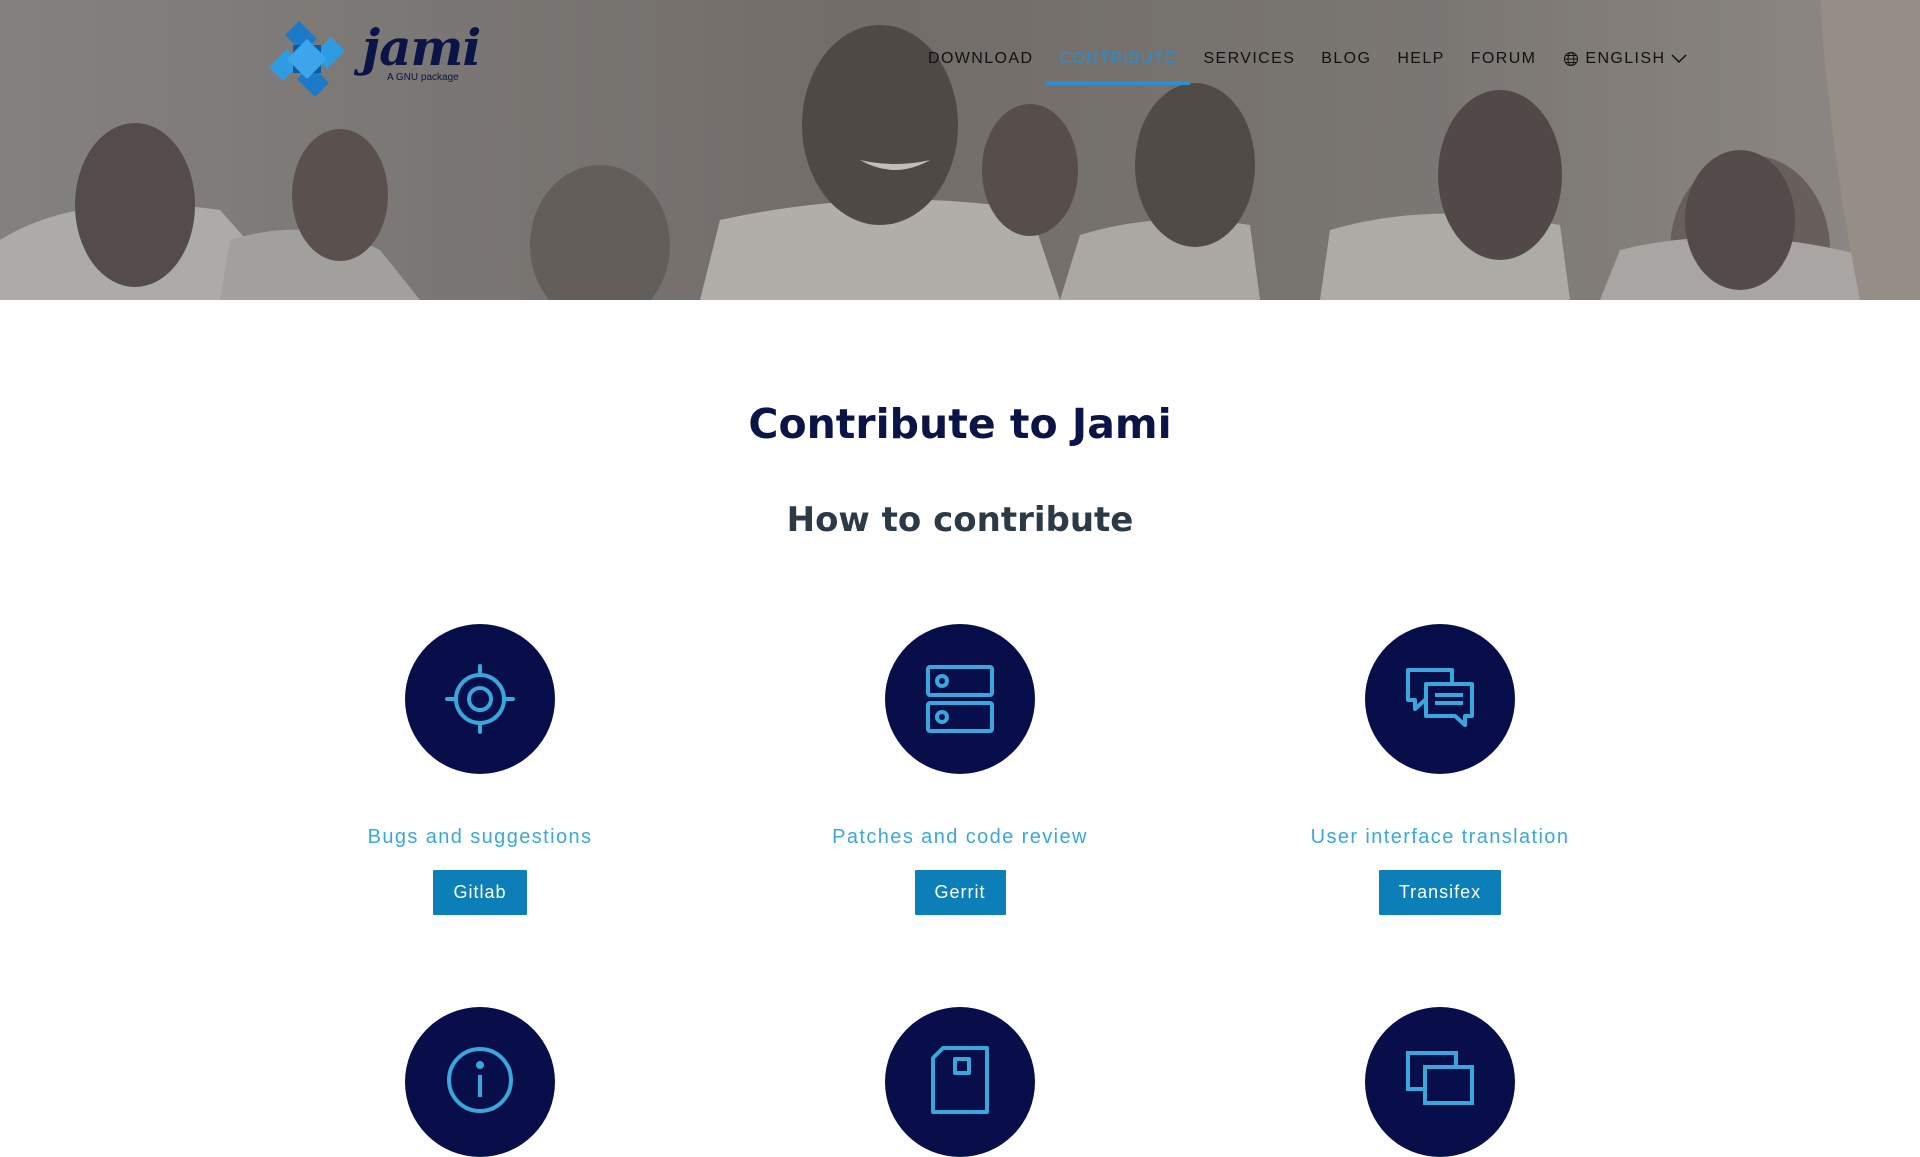  What do you see at coordinates (960, 520) in the screenshot?
I see `section-title: How to contribute` at bounding box center [960, 520].